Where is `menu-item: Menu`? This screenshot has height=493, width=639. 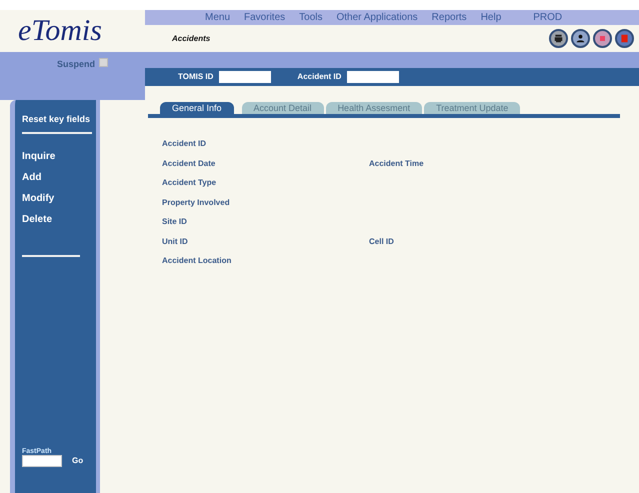
menu-item: Menu is located at coordinates (217, 17).